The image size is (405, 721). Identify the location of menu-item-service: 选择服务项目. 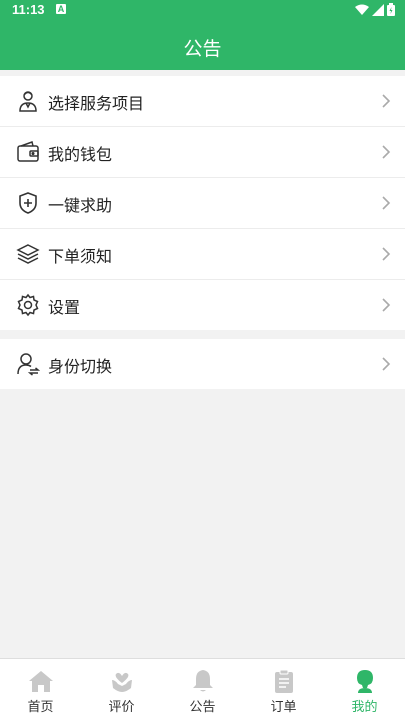
(202, 101).